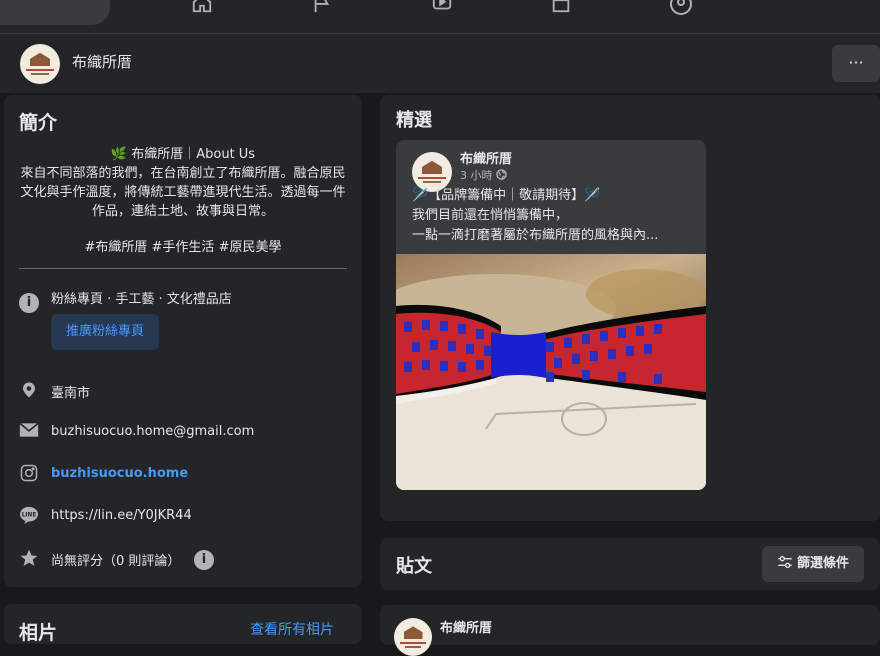  I want to click on line-url: https://lin.ee/Y0JKR44, so click(121, 515).